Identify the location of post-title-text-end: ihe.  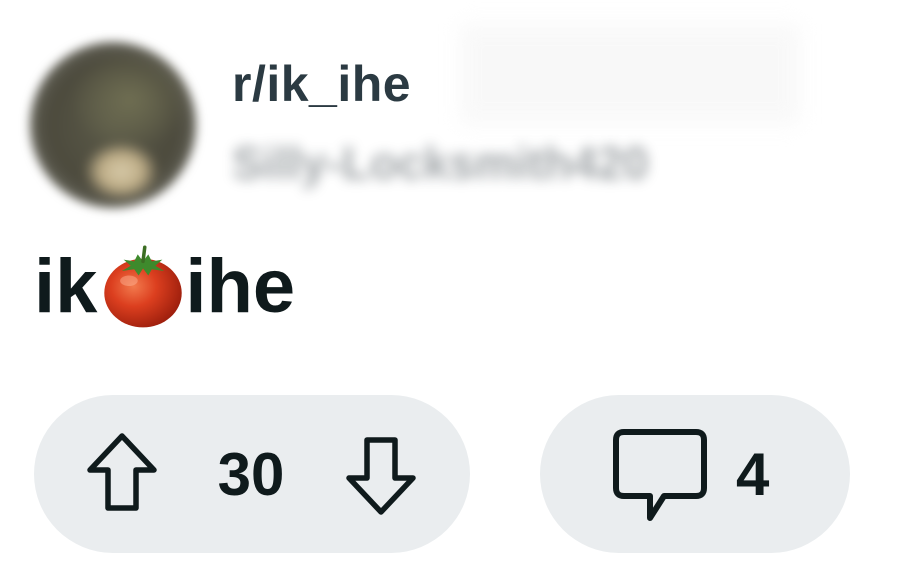
(240, 286).